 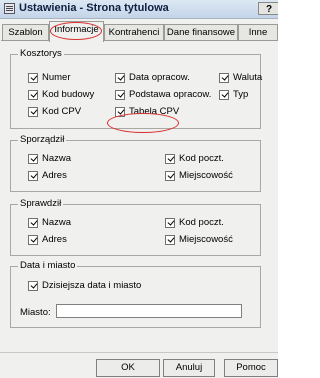 I want to click on tab-highlight-ellipse, so click(x=76, y=31).